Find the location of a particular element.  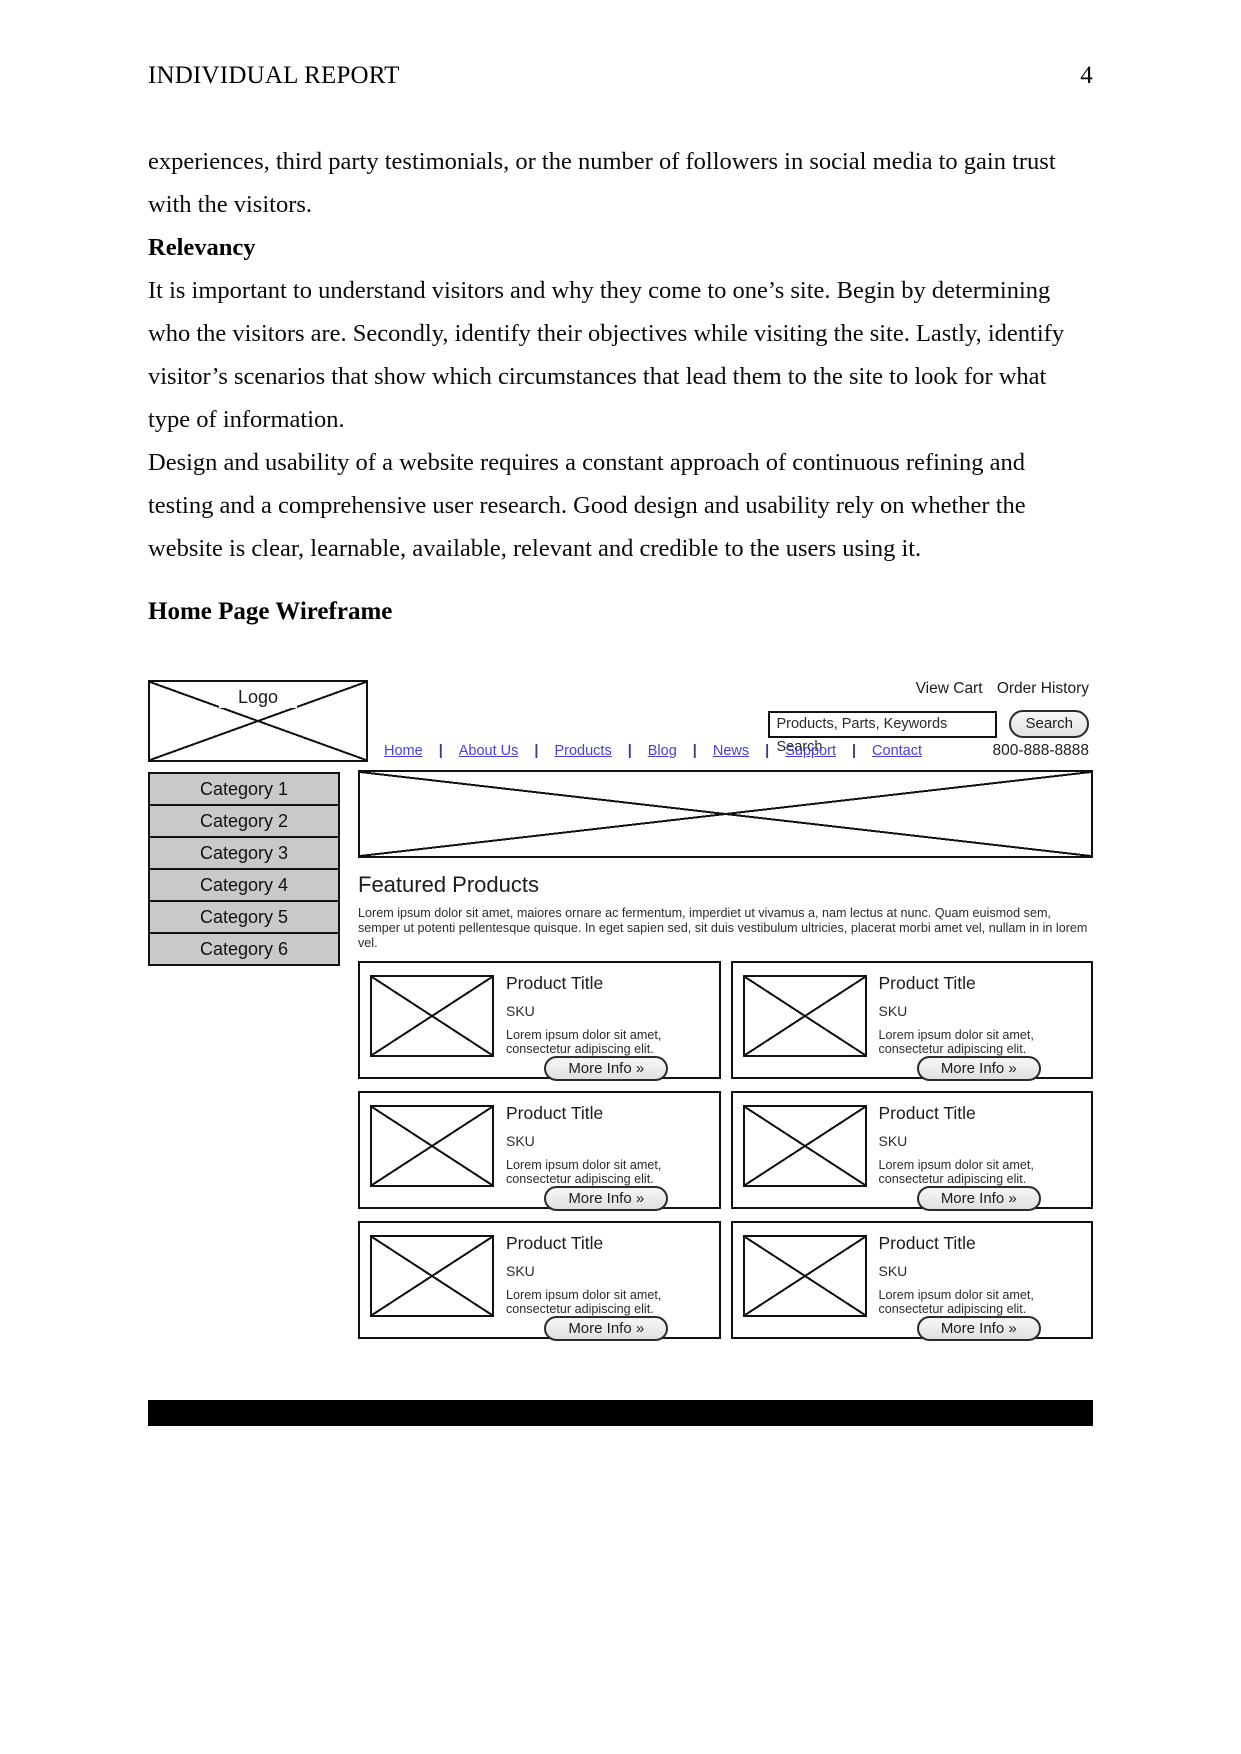

search-row: Products, Parts, Keywords Search Search is located at coordinates (928, 732).